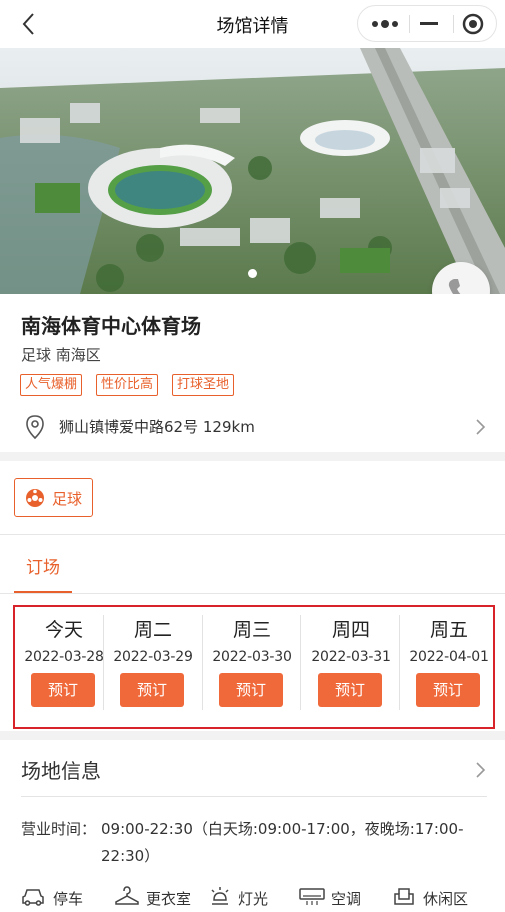 The height and width of the screenshot is (912, 505). I want to click on day-name: 周五, so click(448, 630).